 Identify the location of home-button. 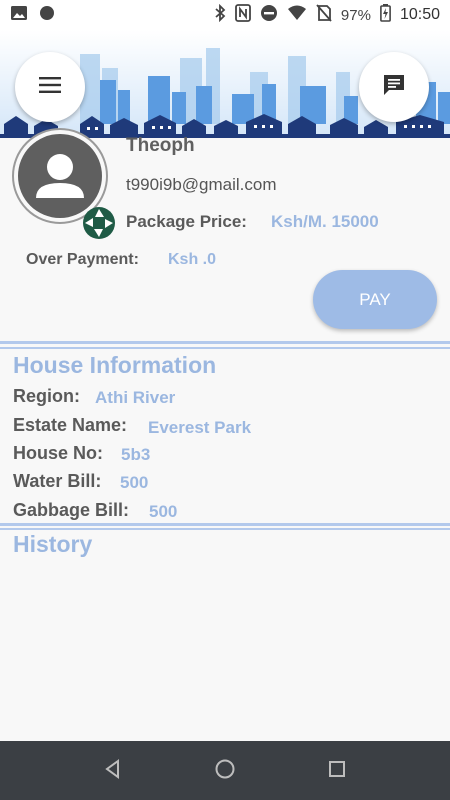
(225, 771).